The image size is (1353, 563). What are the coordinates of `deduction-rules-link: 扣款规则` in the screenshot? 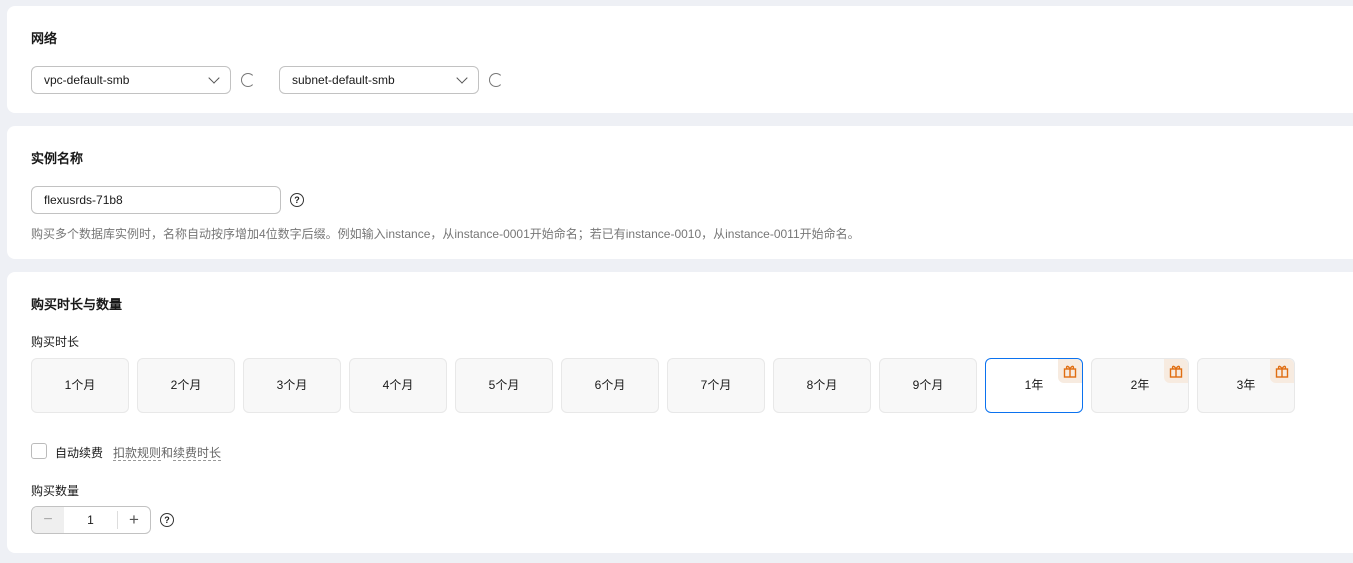 It's located at (137, 453).